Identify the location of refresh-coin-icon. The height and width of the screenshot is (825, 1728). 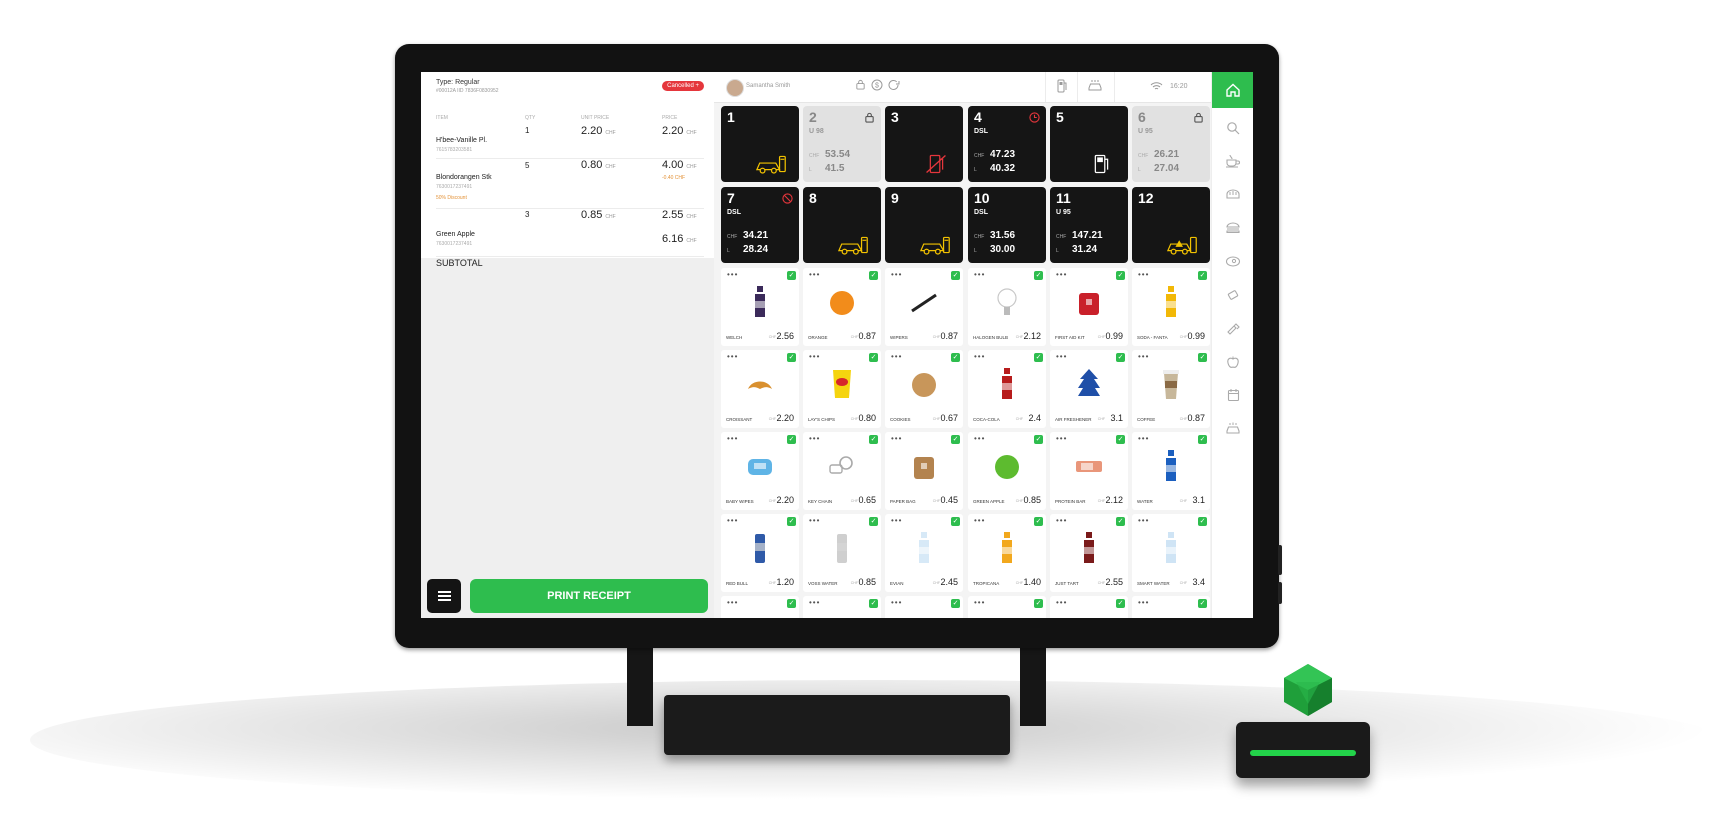
(895, 86).